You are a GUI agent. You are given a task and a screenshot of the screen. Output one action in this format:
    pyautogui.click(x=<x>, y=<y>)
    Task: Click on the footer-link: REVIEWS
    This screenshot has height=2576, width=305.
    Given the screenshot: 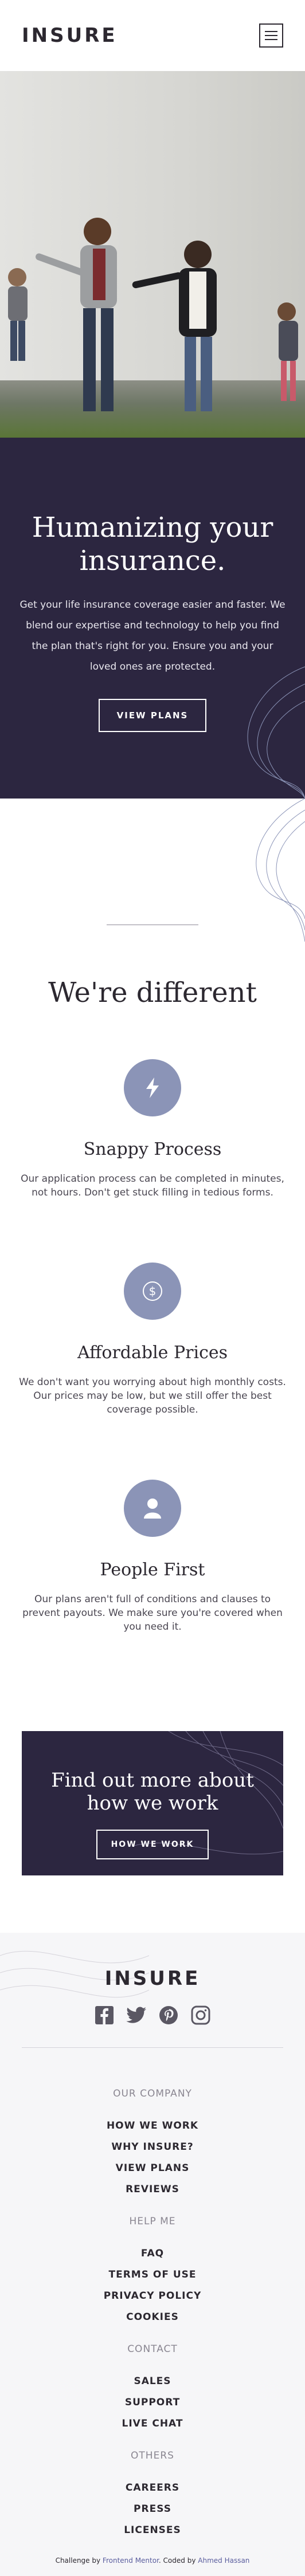 What is the action you would take?
    pyautogui.click(x=152, y=2189)
    